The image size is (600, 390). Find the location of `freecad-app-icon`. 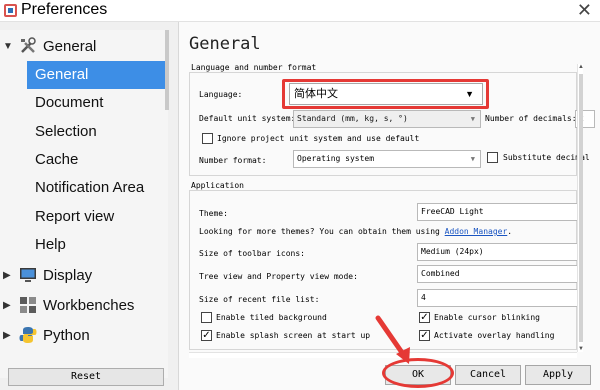

freecad-app-icon is located at coordinates (10, 10).